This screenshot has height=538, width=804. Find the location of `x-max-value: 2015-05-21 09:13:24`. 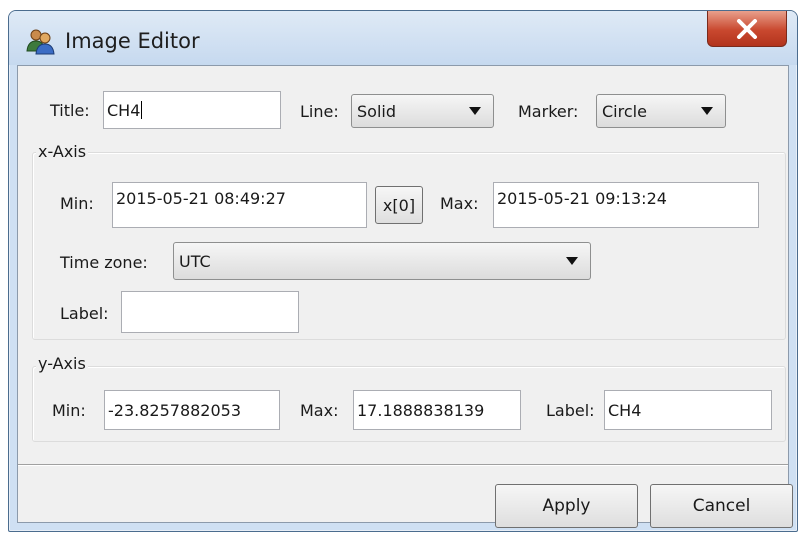

x-max-value: 2015-05-21 09:13:24 is located at coordinates (582, 198).